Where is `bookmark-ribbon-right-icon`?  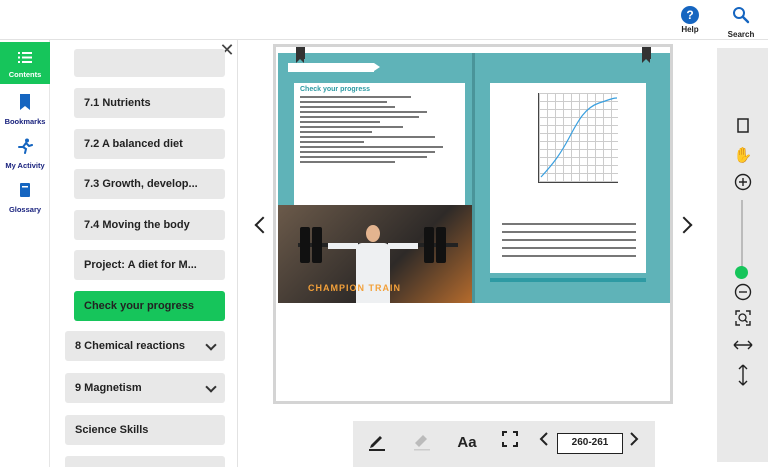 bookmark-ribbon-right-icon is located at coordinates (646, 55).